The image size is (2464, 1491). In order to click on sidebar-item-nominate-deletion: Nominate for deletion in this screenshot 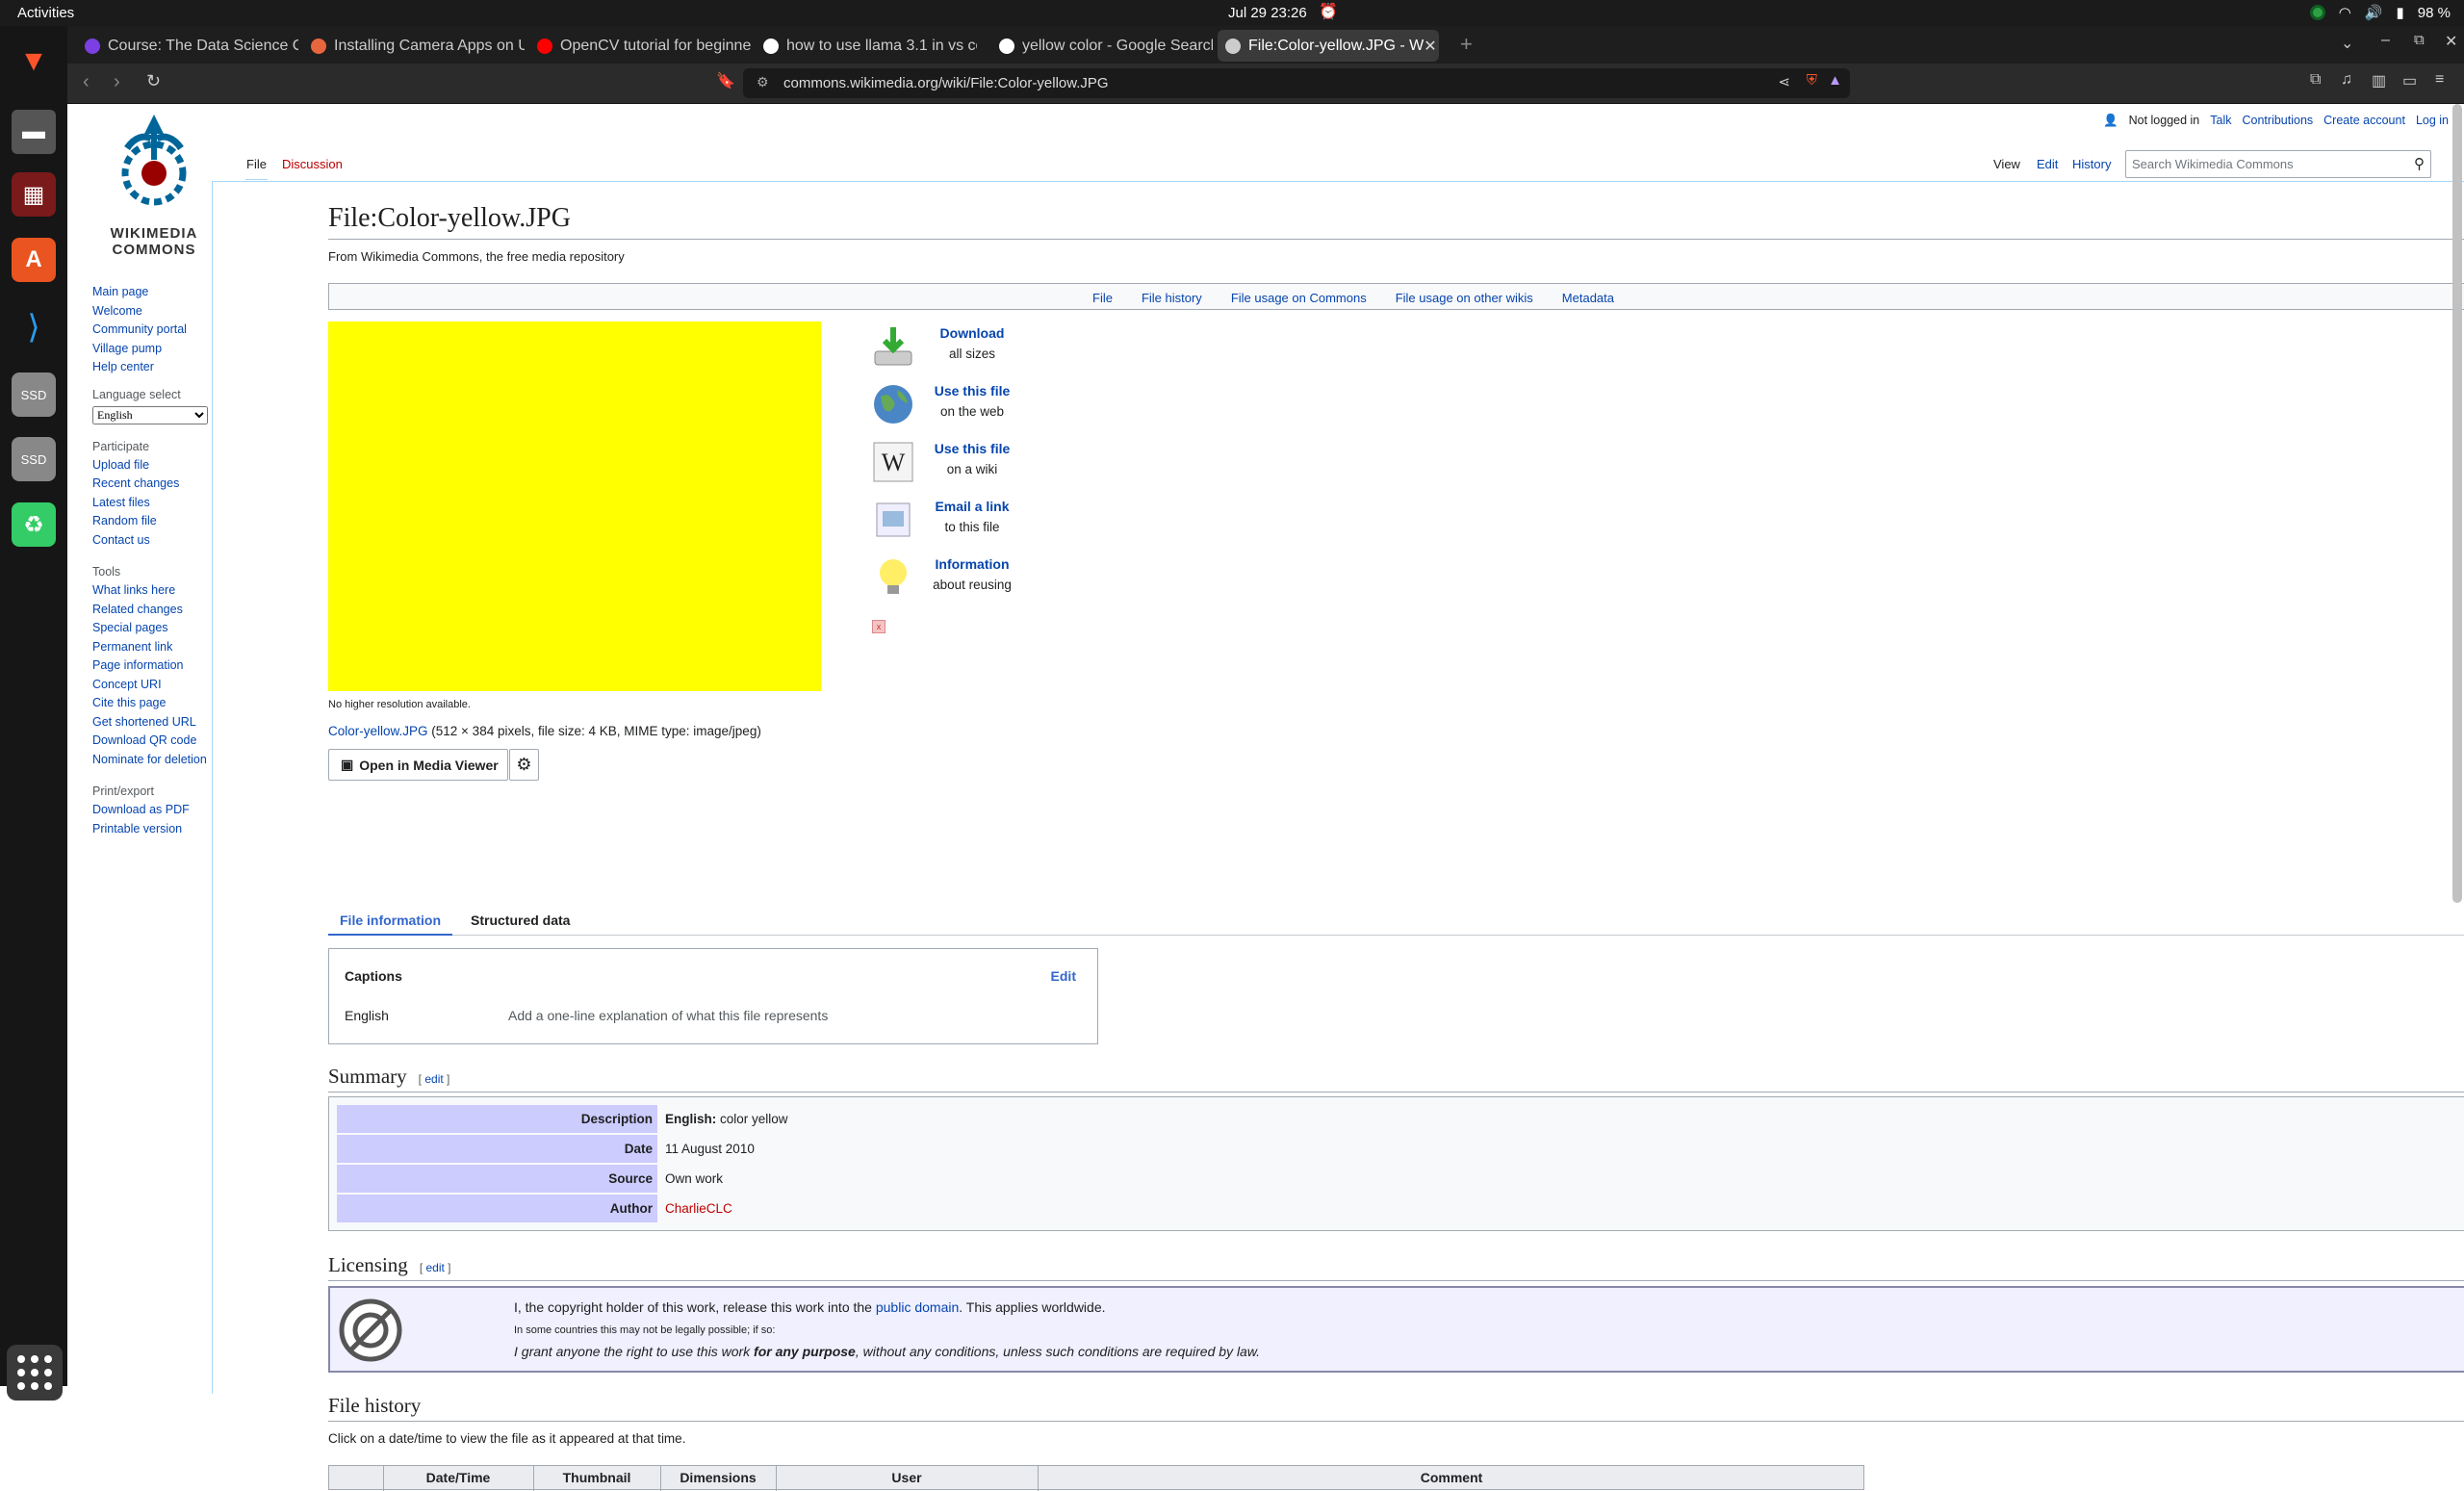, I will do `click(155, 760)`.